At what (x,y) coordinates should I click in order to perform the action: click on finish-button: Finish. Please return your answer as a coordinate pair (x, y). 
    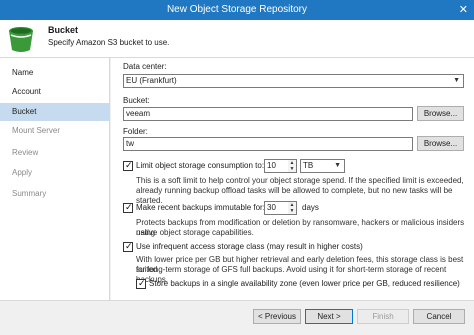
    Looking at the image, I should click on (383, 316).